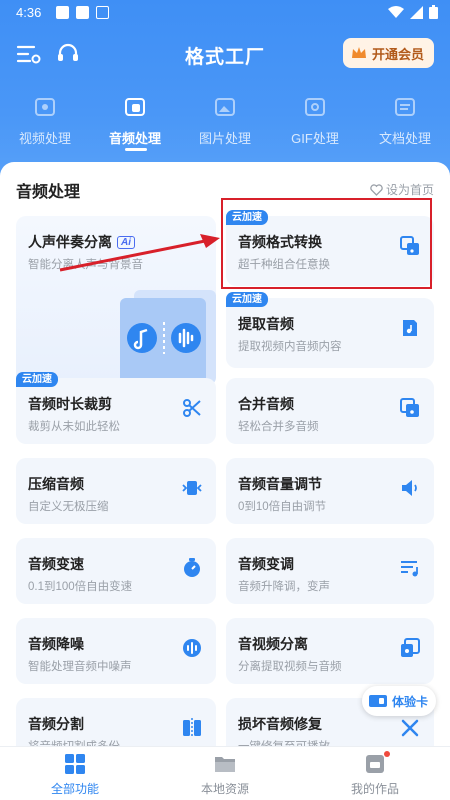 The height and width of the screenshot is (800, 450). Describe the element at coordinates (374, 789) in the screenshot. I see `nav-label: 我的作品` at that location.